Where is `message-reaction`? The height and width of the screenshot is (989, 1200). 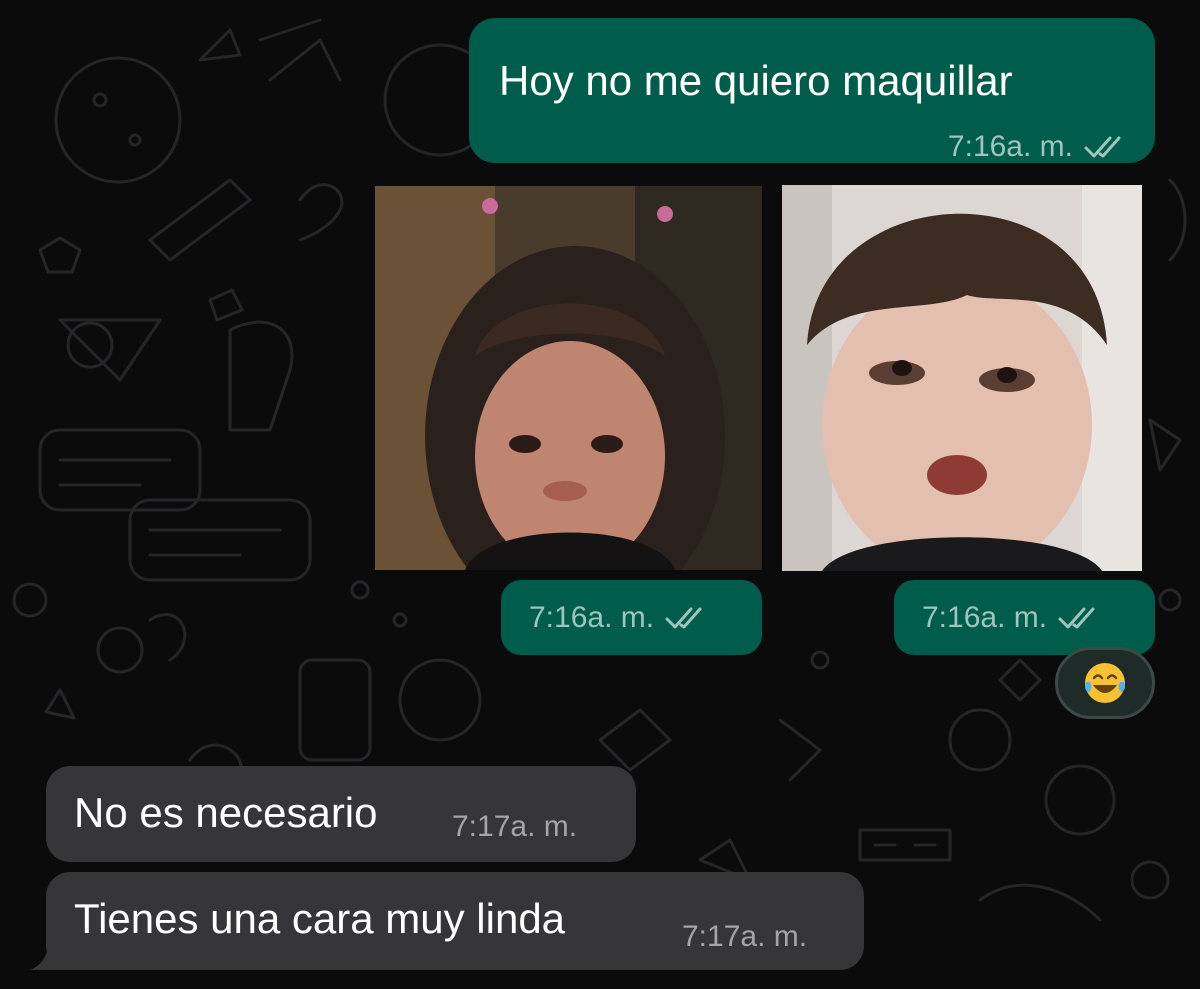
message-reaction is located at coordinates (1105, 683).